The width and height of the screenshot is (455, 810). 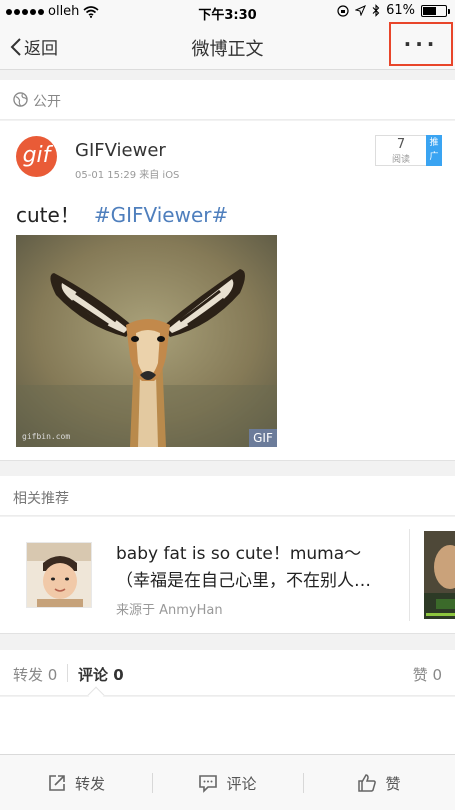 What do you see at coordinates (227, 12) in the screenshot?
I see `status-bar: olleh 下午3:30 61%` at bounding box center [227, 12].